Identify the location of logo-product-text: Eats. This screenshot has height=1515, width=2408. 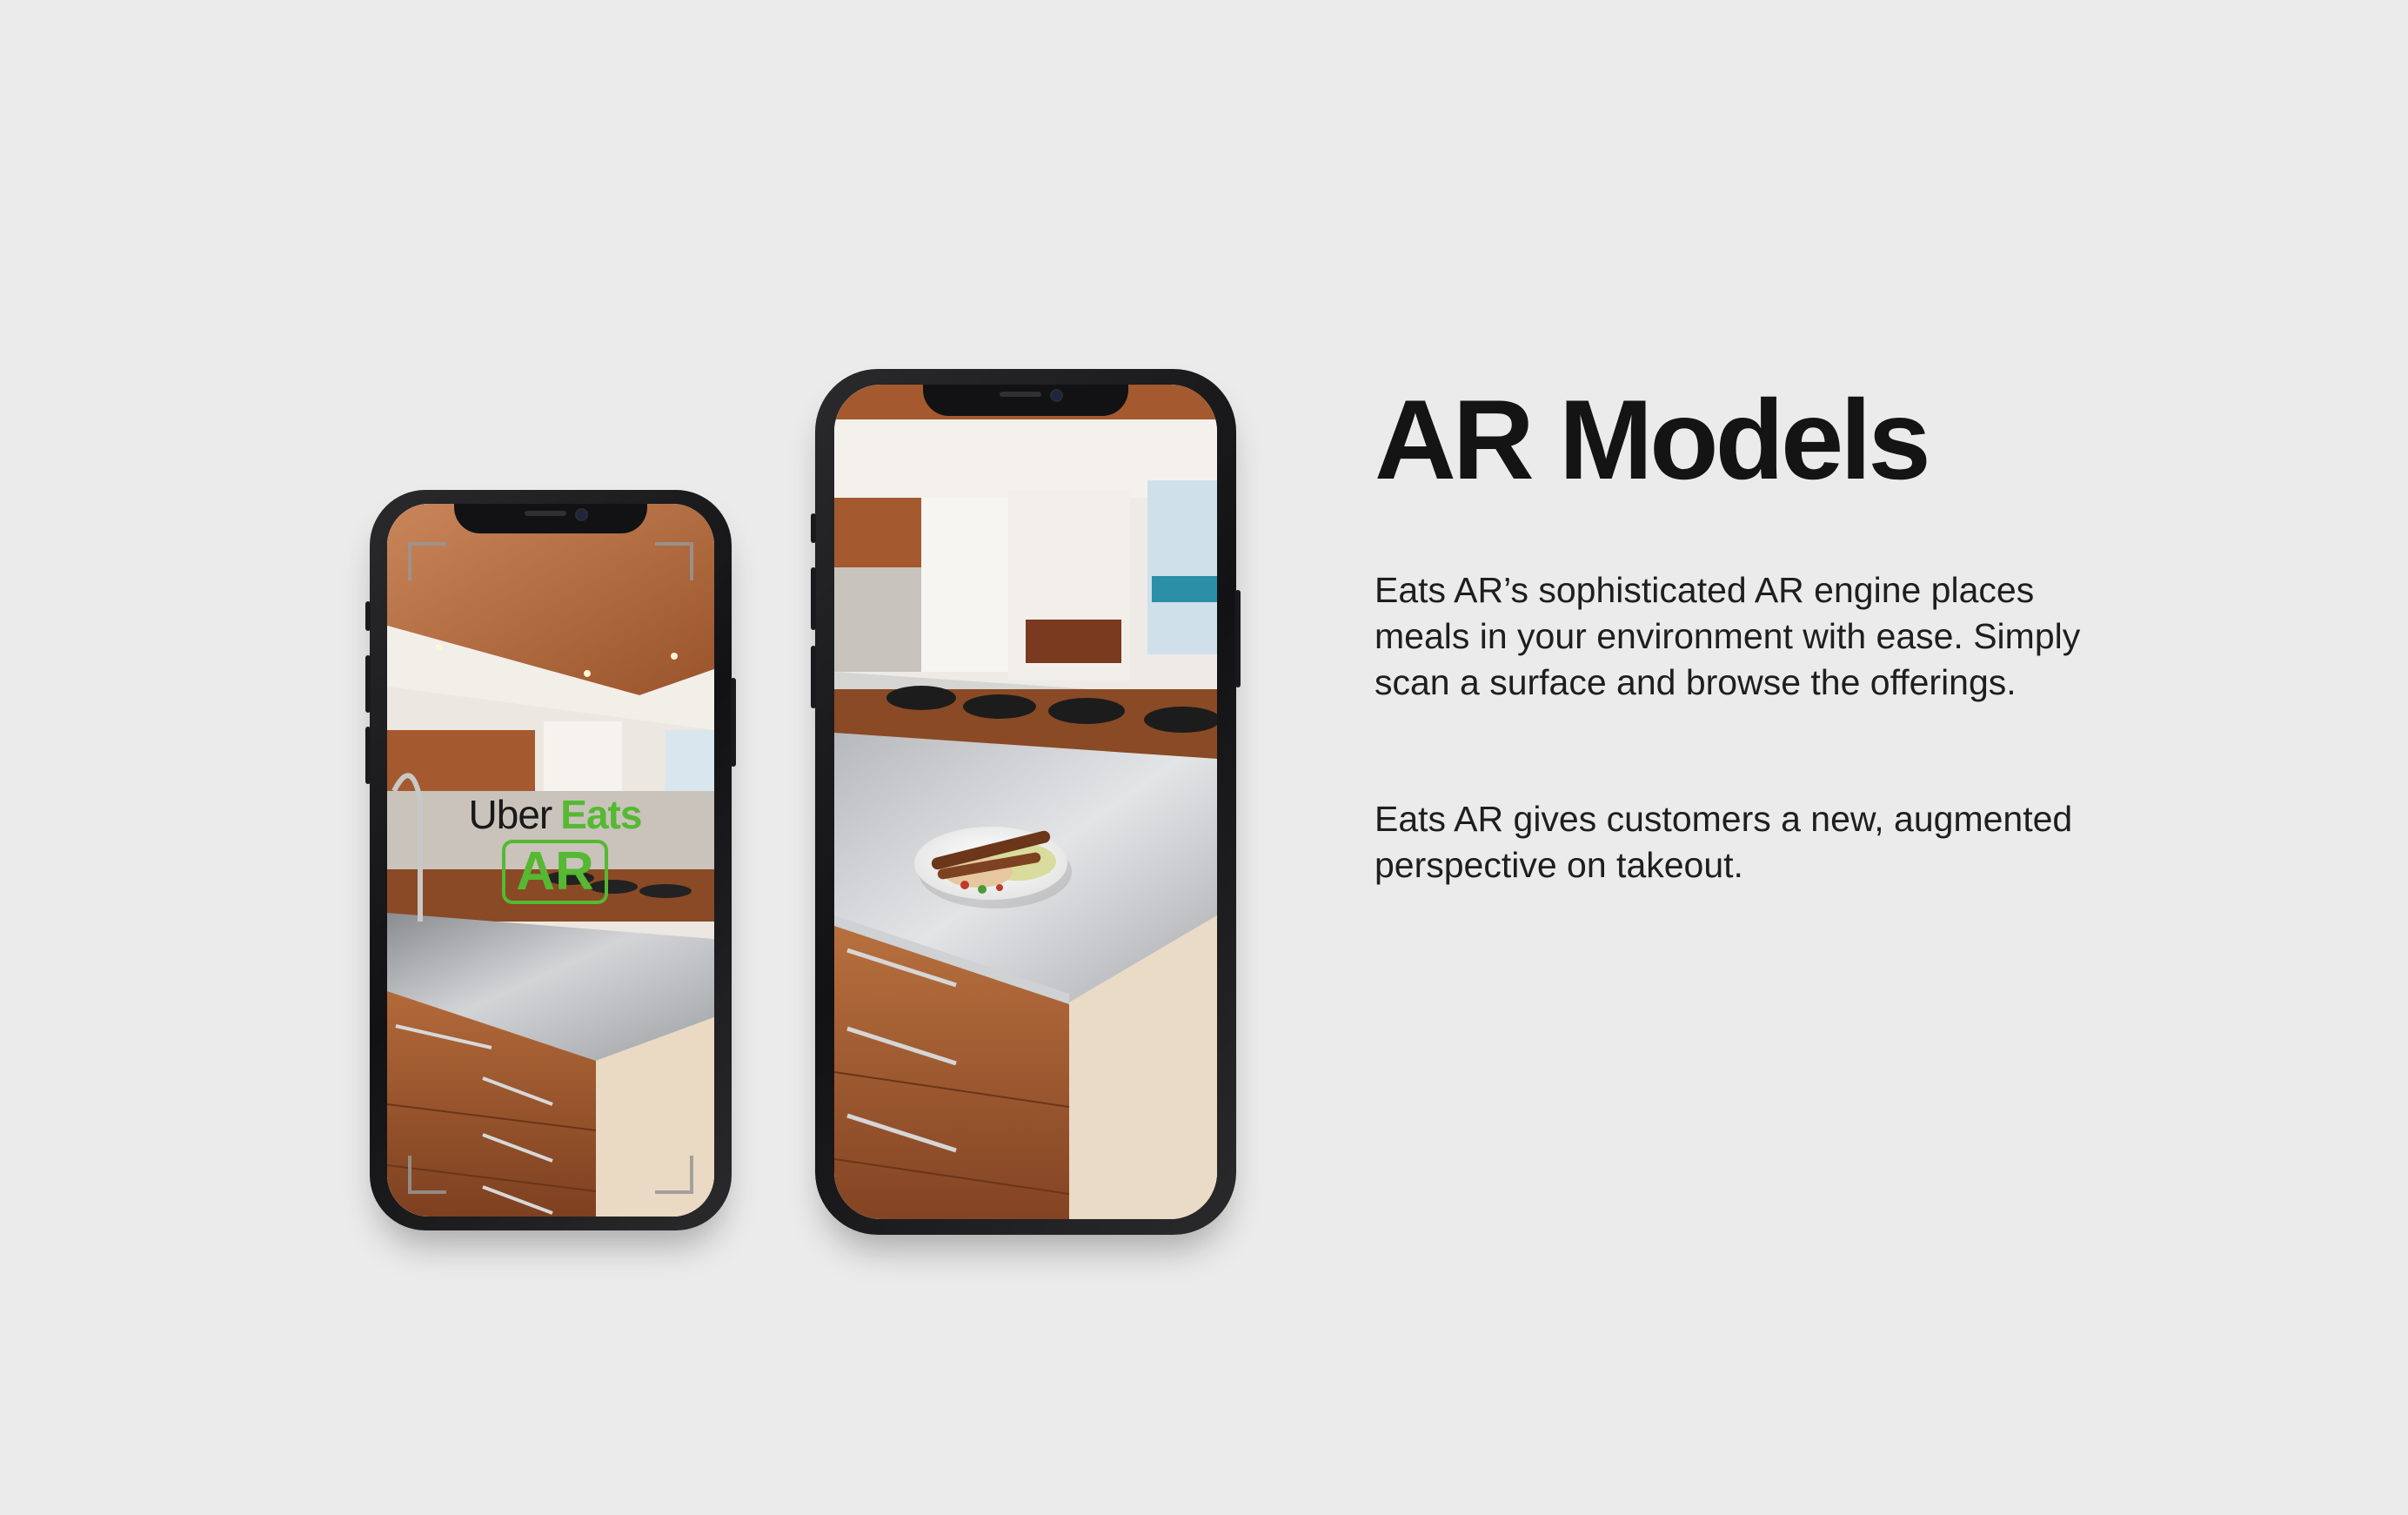
(601, 814).